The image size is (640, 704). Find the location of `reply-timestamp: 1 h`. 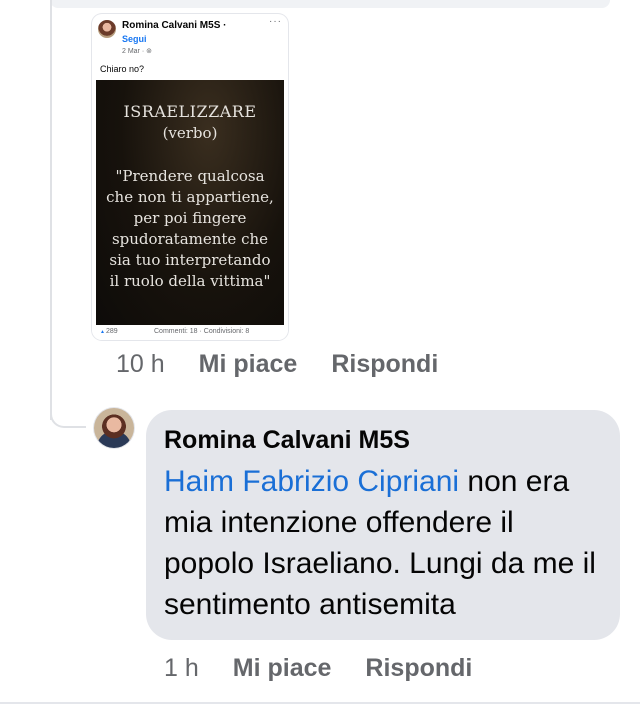

reply-timestamp: 1 h is located at coordinates (181, 668).